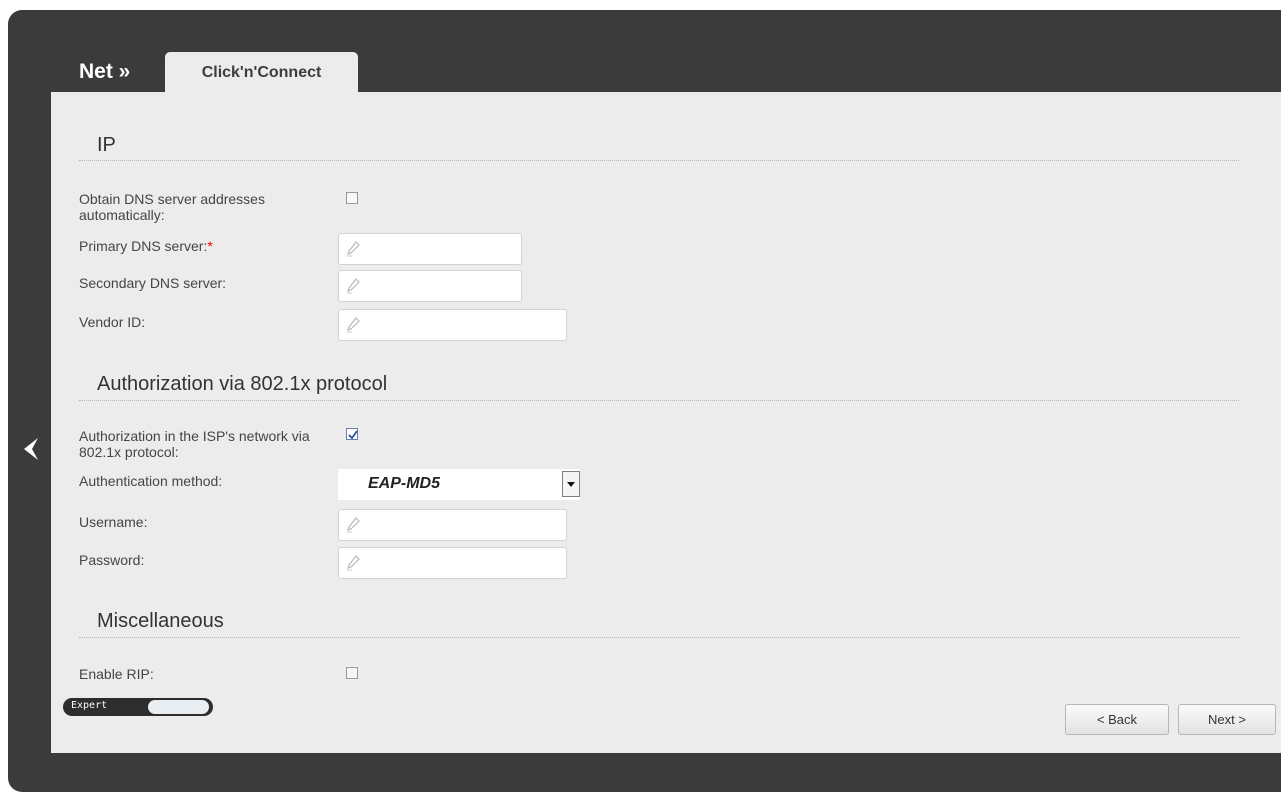 The height and width of the screenshot is (792, 1281). I want to click on auth-method-select: EAP-MD5, so click(459, 484).